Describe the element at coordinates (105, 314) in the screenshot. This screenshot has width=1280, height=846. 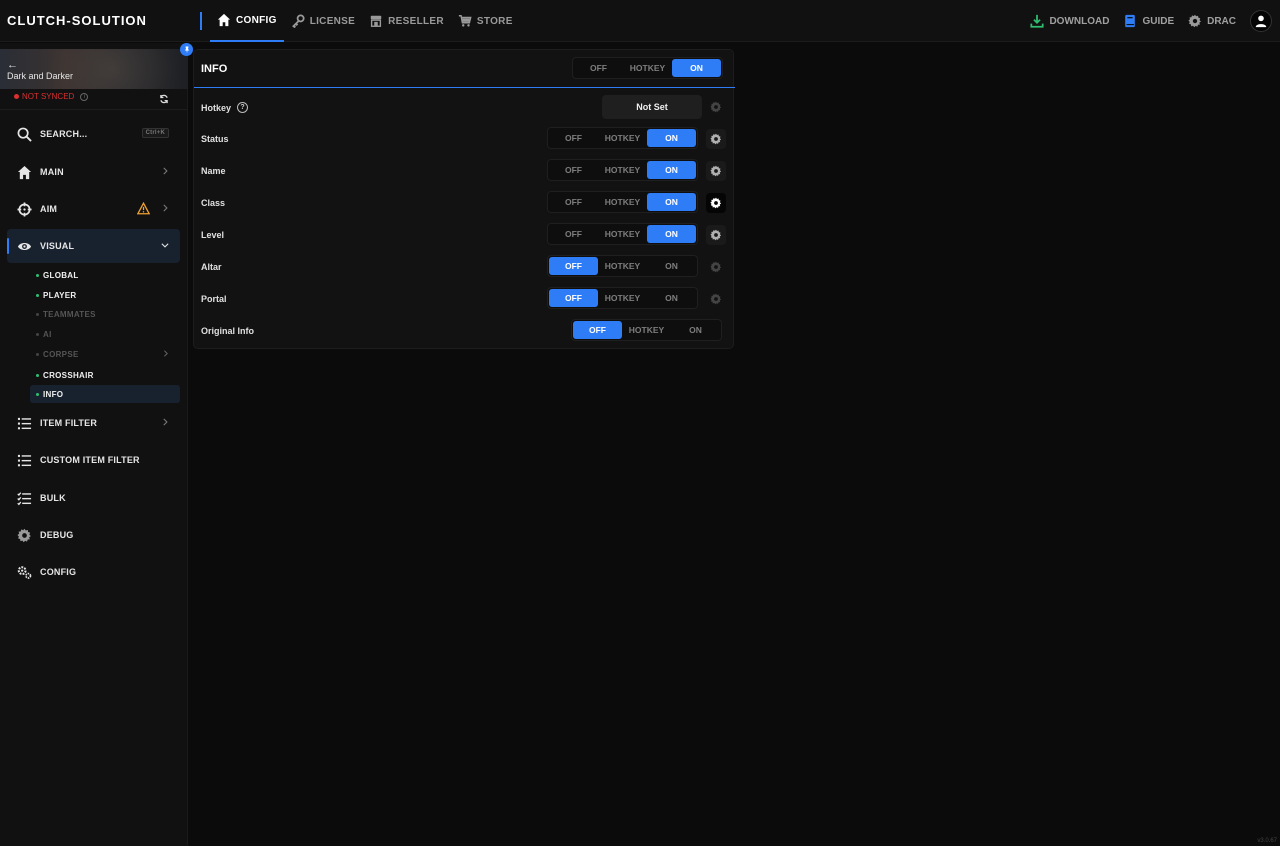
I see `sidebar-subitem-teammates: TEAMMATES` at that location.